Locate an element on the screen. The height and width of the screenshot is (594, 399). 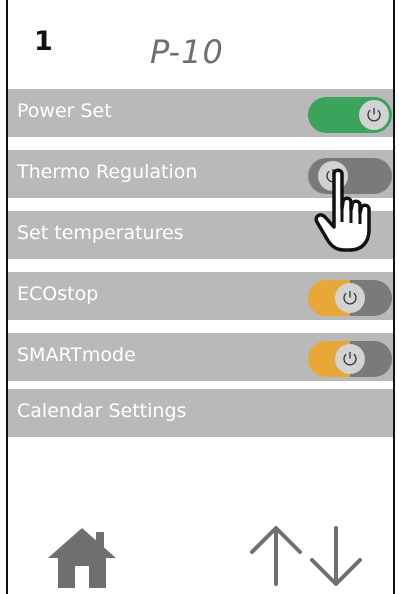
up-down-arrows-icon is located at coordinates (306, 556).